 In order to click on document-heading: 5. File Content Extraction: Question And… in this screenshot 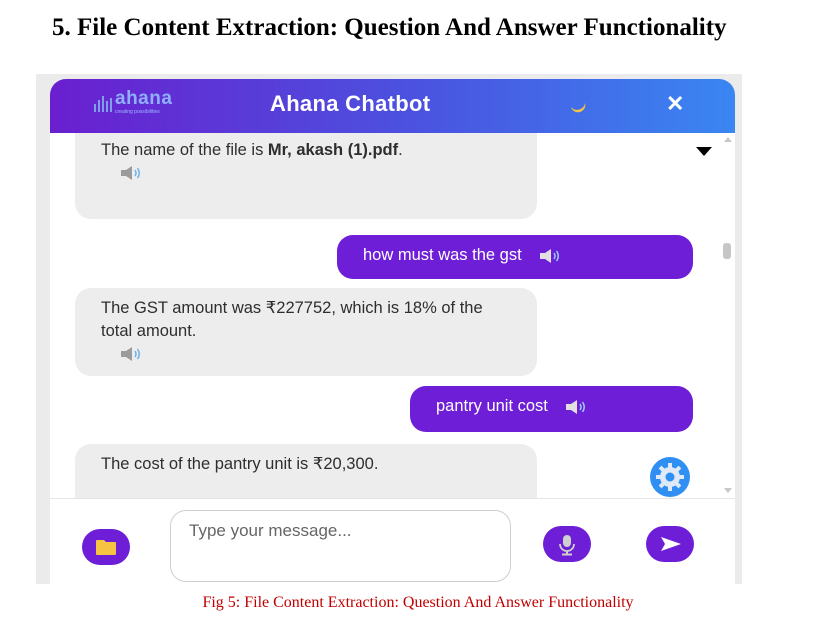, I will do `click(389, 27)`.